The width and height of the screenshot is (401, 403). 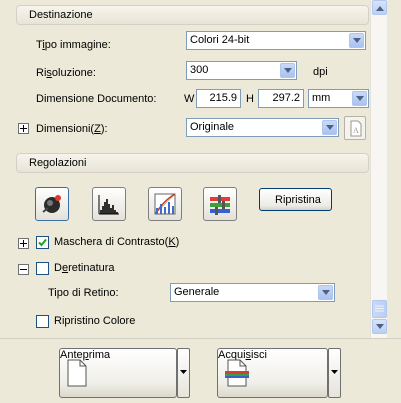 What do you see at coordinates (192, 15) in the screenshot?
I see `destinazione-section-header: Destinazione` at bounding box center [192, 15].